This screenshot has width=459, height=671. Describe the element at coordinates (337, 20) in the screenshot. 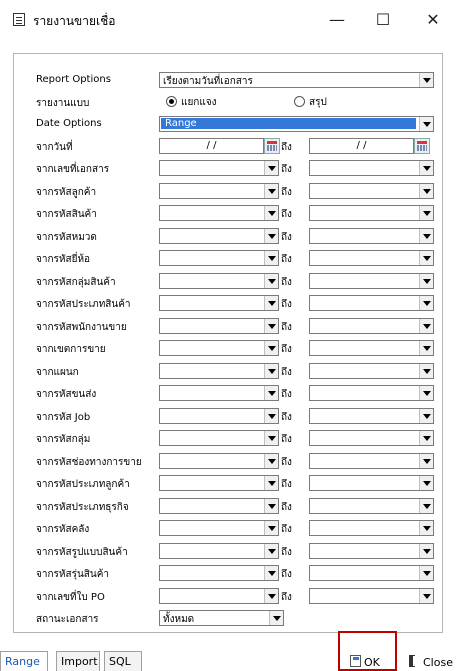

I see `minimize-button: —` at that location.